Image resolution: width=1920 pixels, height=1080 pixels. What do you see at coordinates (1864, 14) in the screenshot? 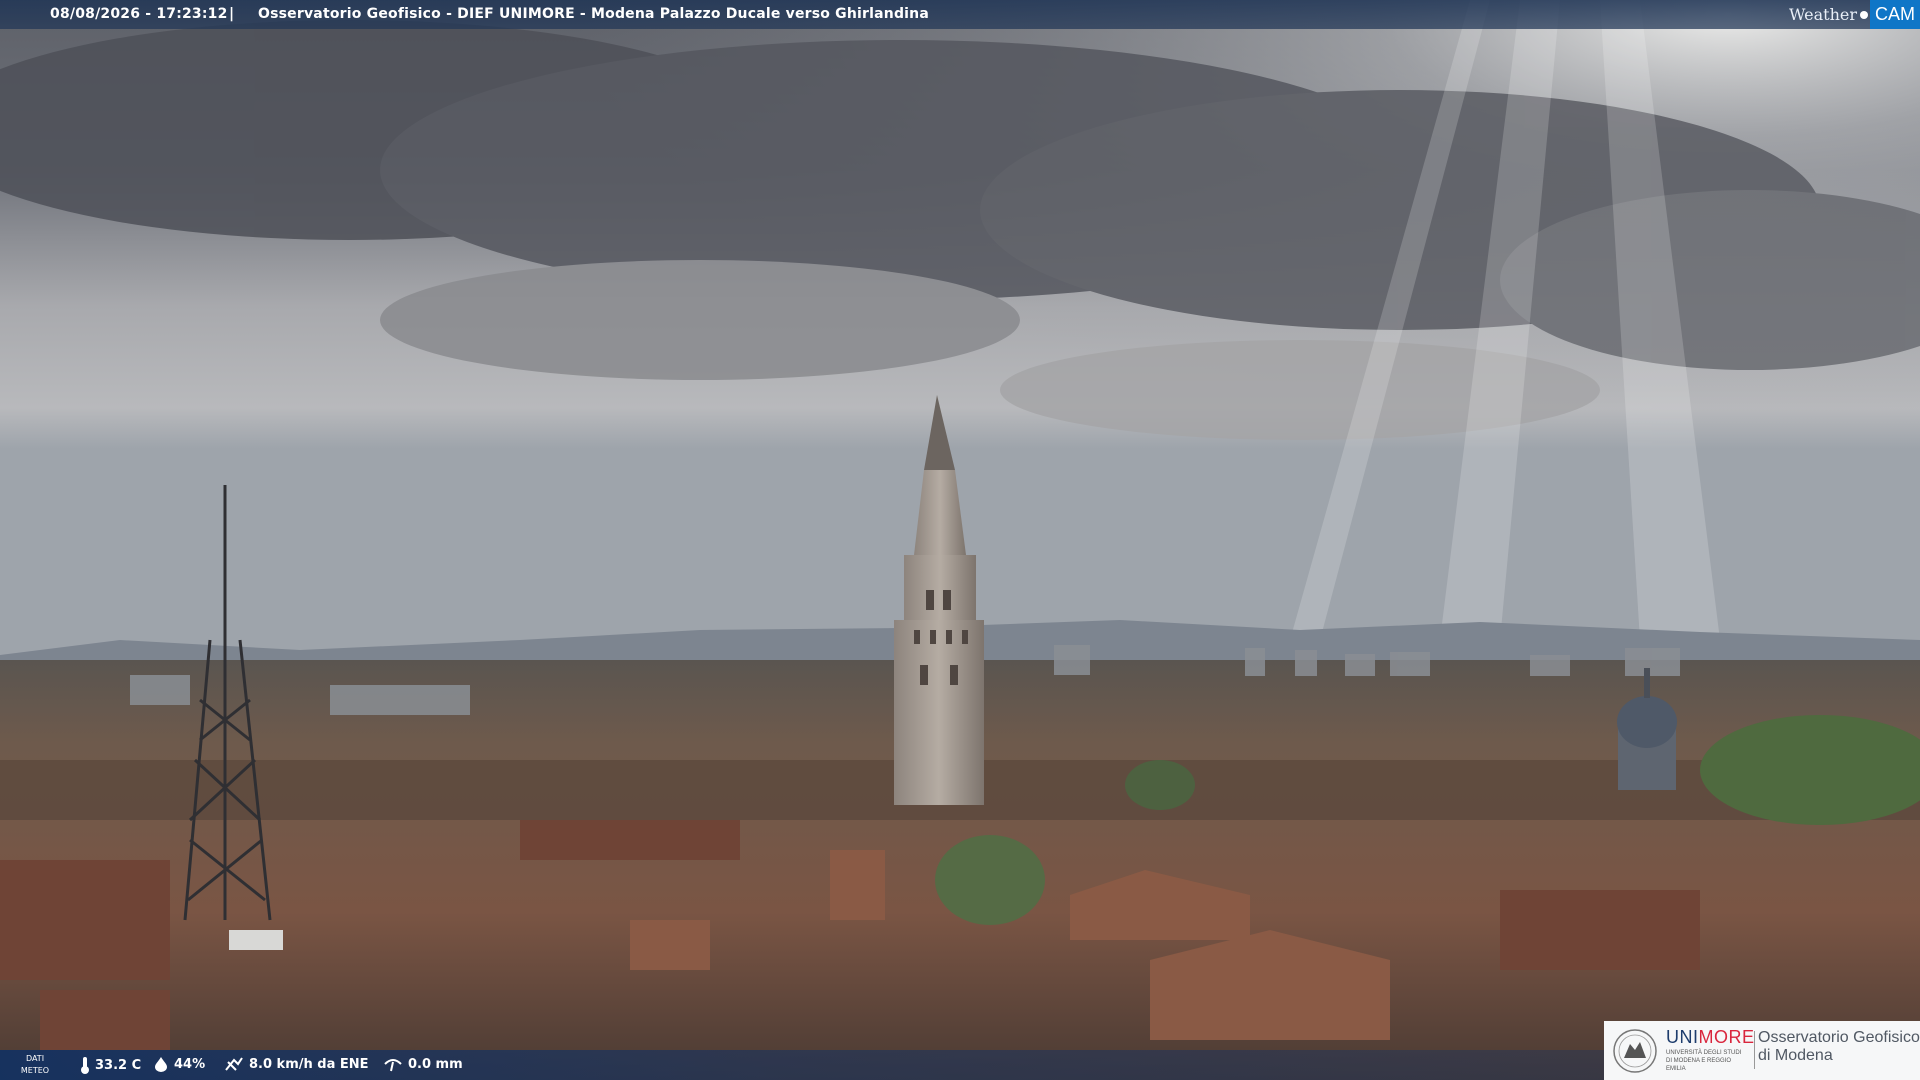
I see `brand-dot-icon` at bounding box center [1864, 14].